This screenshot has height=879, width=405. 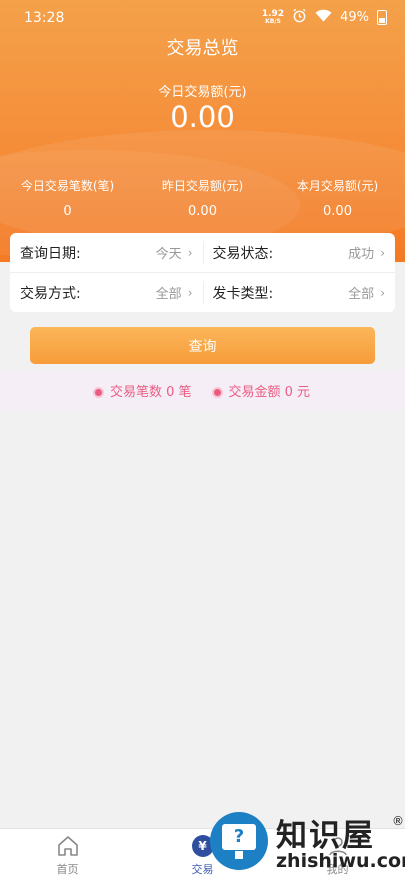 What do you see at coordinates (273, 16) in the screenshot?
I see `net-speed: 1.92 KB/S` at bounding box center [273, 16].